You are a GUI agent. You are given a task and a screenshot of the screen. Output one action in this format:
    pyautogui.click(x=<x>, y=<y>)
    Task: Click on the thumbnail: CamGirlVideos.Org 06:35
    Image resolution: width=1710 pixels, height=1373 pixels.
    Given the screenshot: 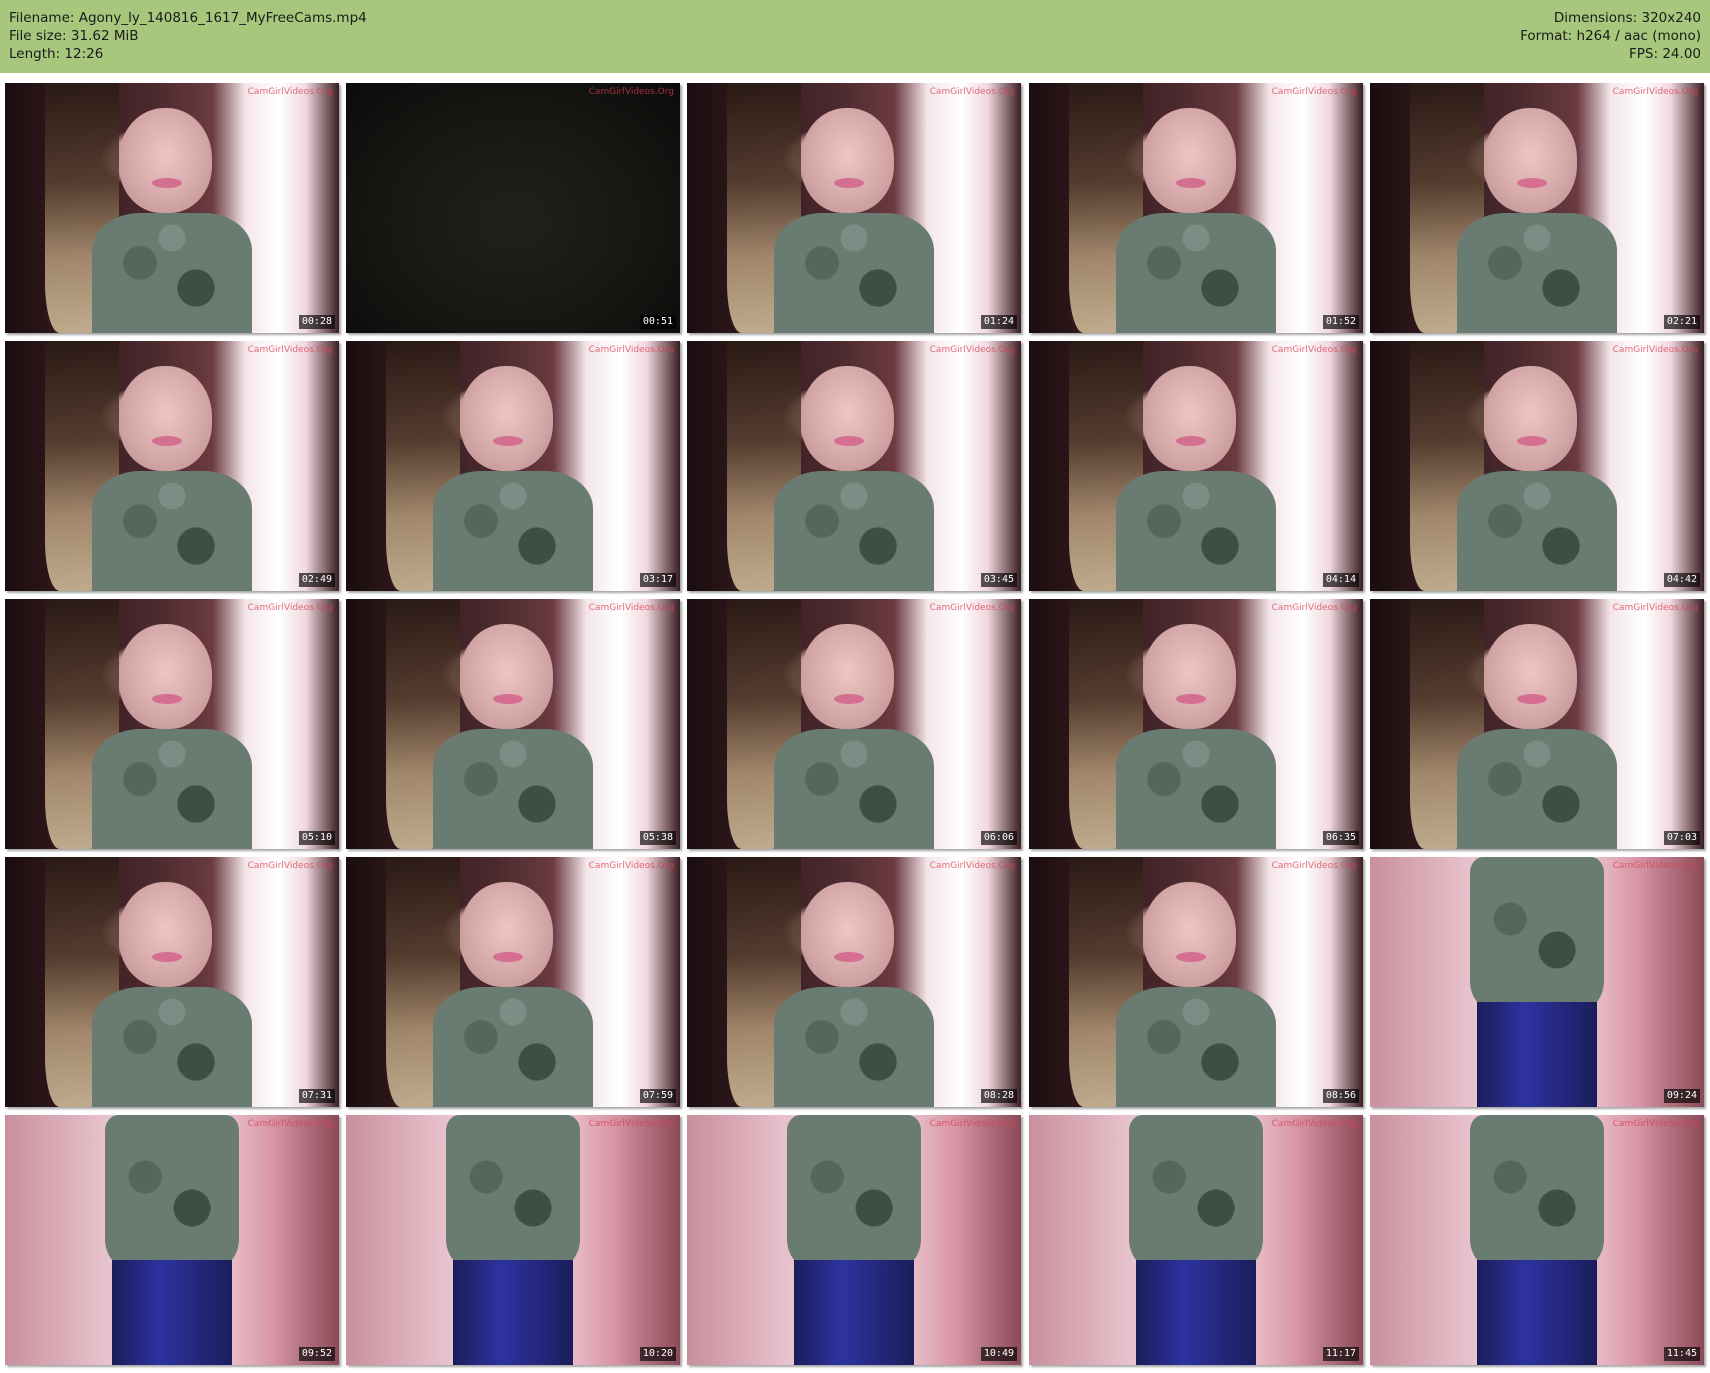 What is the action you would take?
    pyautogui.click(x=1196, y=724)
    